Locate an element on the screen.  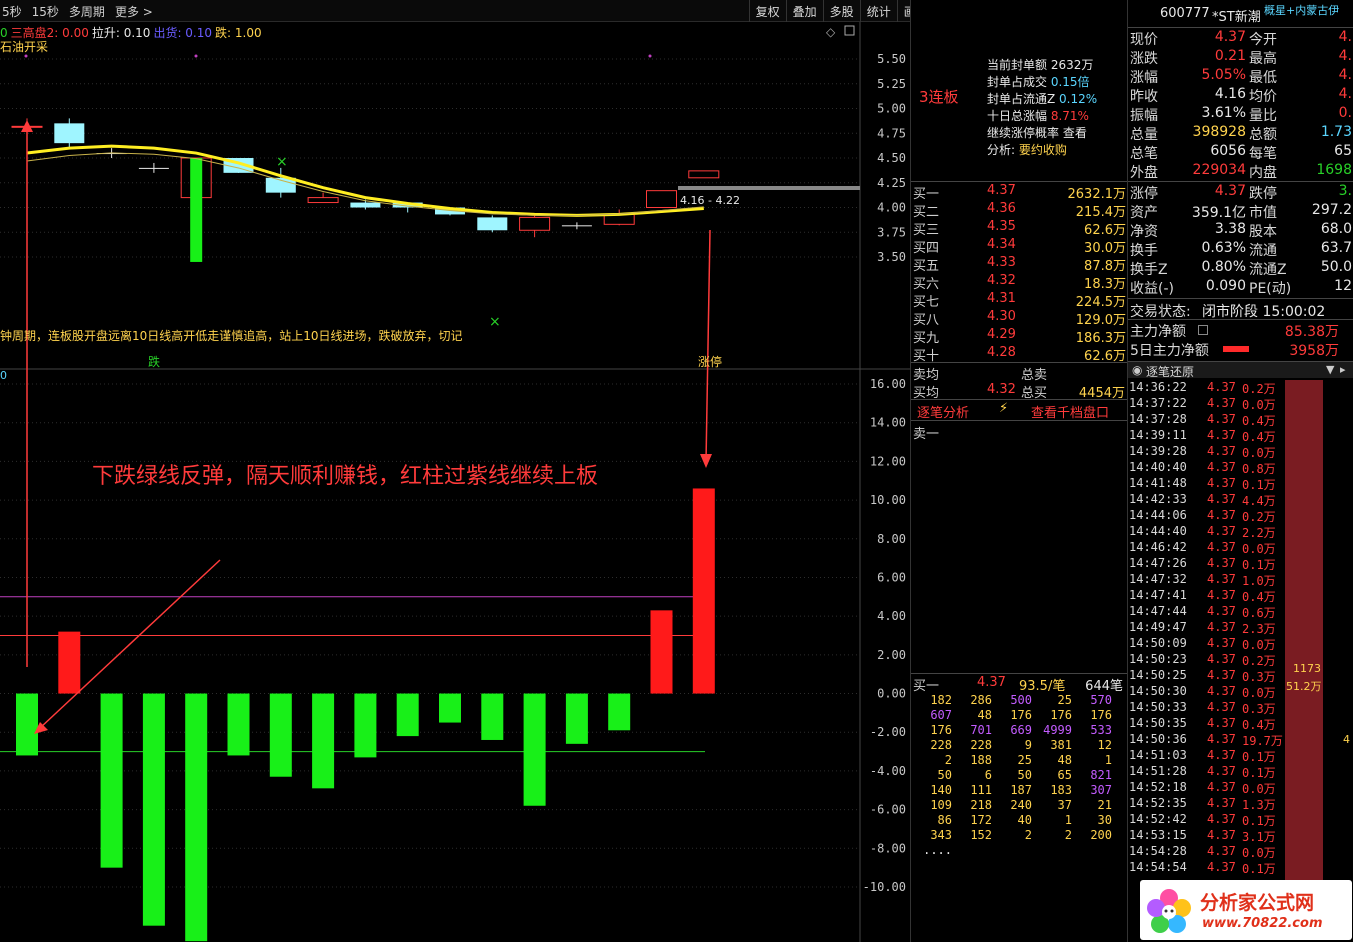
level-volume: 30.0万 is located at coordinates (1105, 248).